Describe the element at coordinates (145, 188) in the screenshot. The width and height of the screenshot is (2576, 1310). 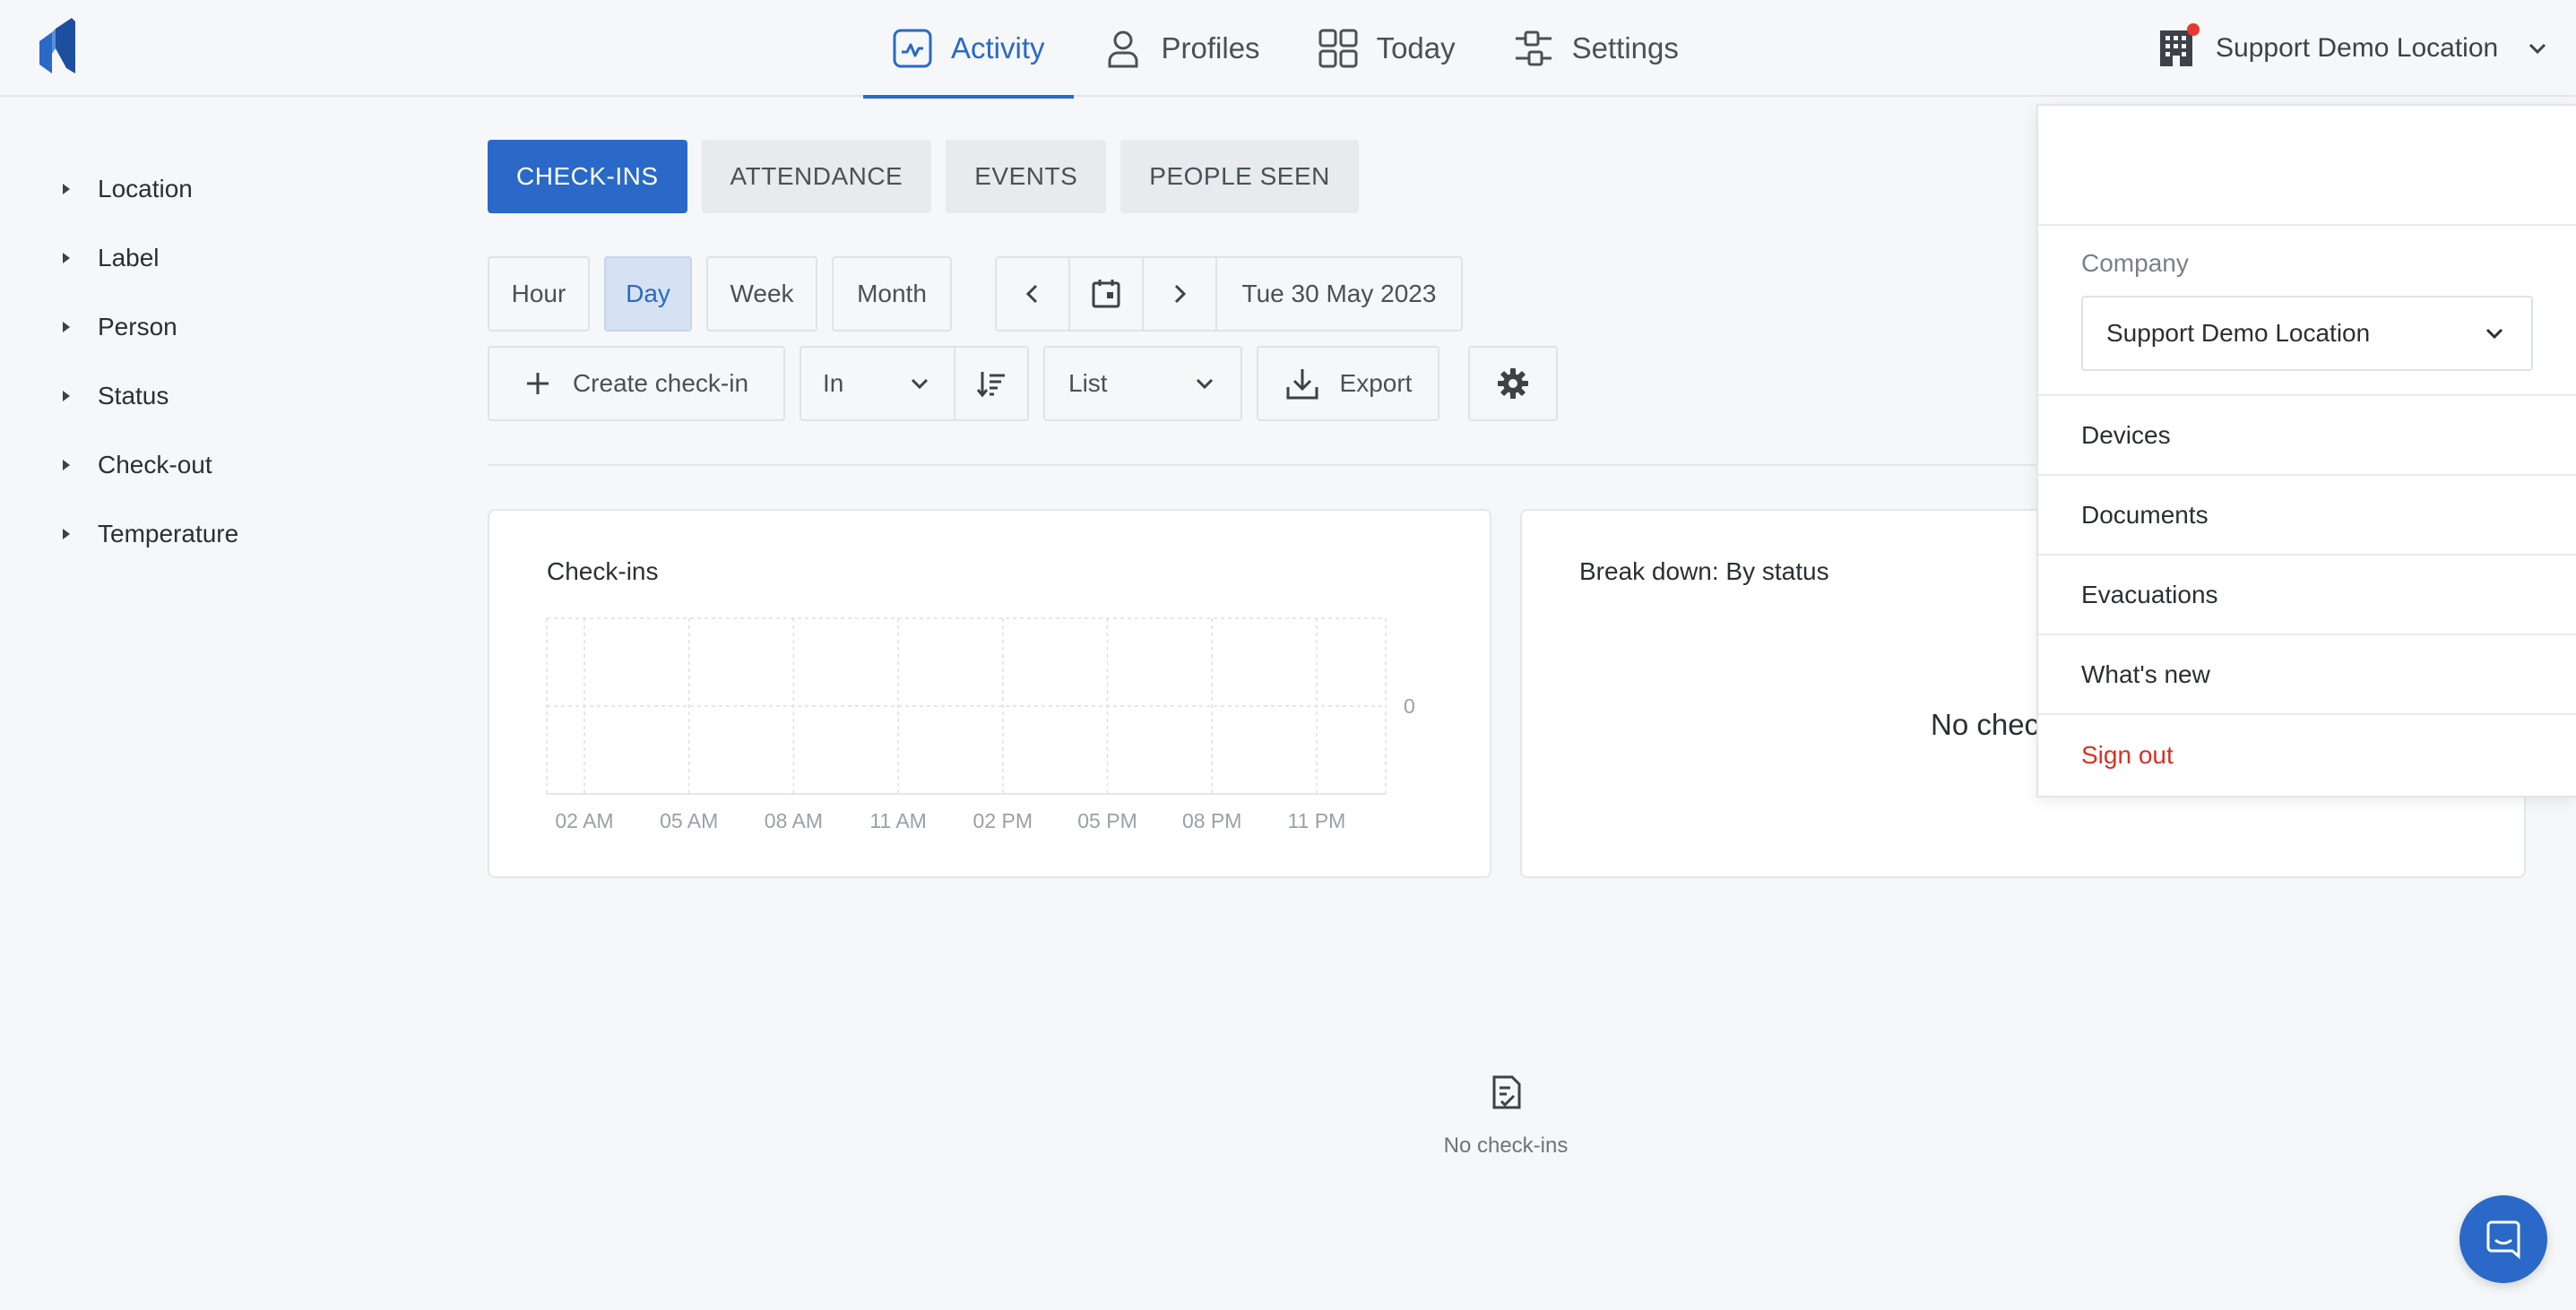
I see `filter-label: Location` at that location.